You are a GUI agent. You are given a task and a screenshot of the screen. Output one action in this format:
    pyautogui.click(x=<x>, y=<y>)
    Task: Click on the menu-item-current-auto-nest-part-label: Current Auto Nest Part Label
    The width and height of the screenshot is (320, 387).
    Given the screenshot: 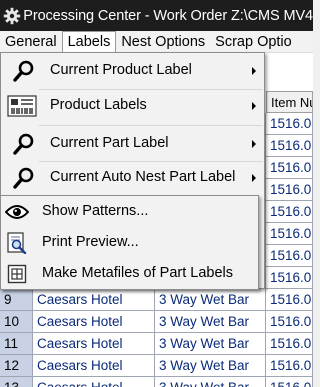 What is the action you would take?
    pyautogui.click(x=132, y=178)
    